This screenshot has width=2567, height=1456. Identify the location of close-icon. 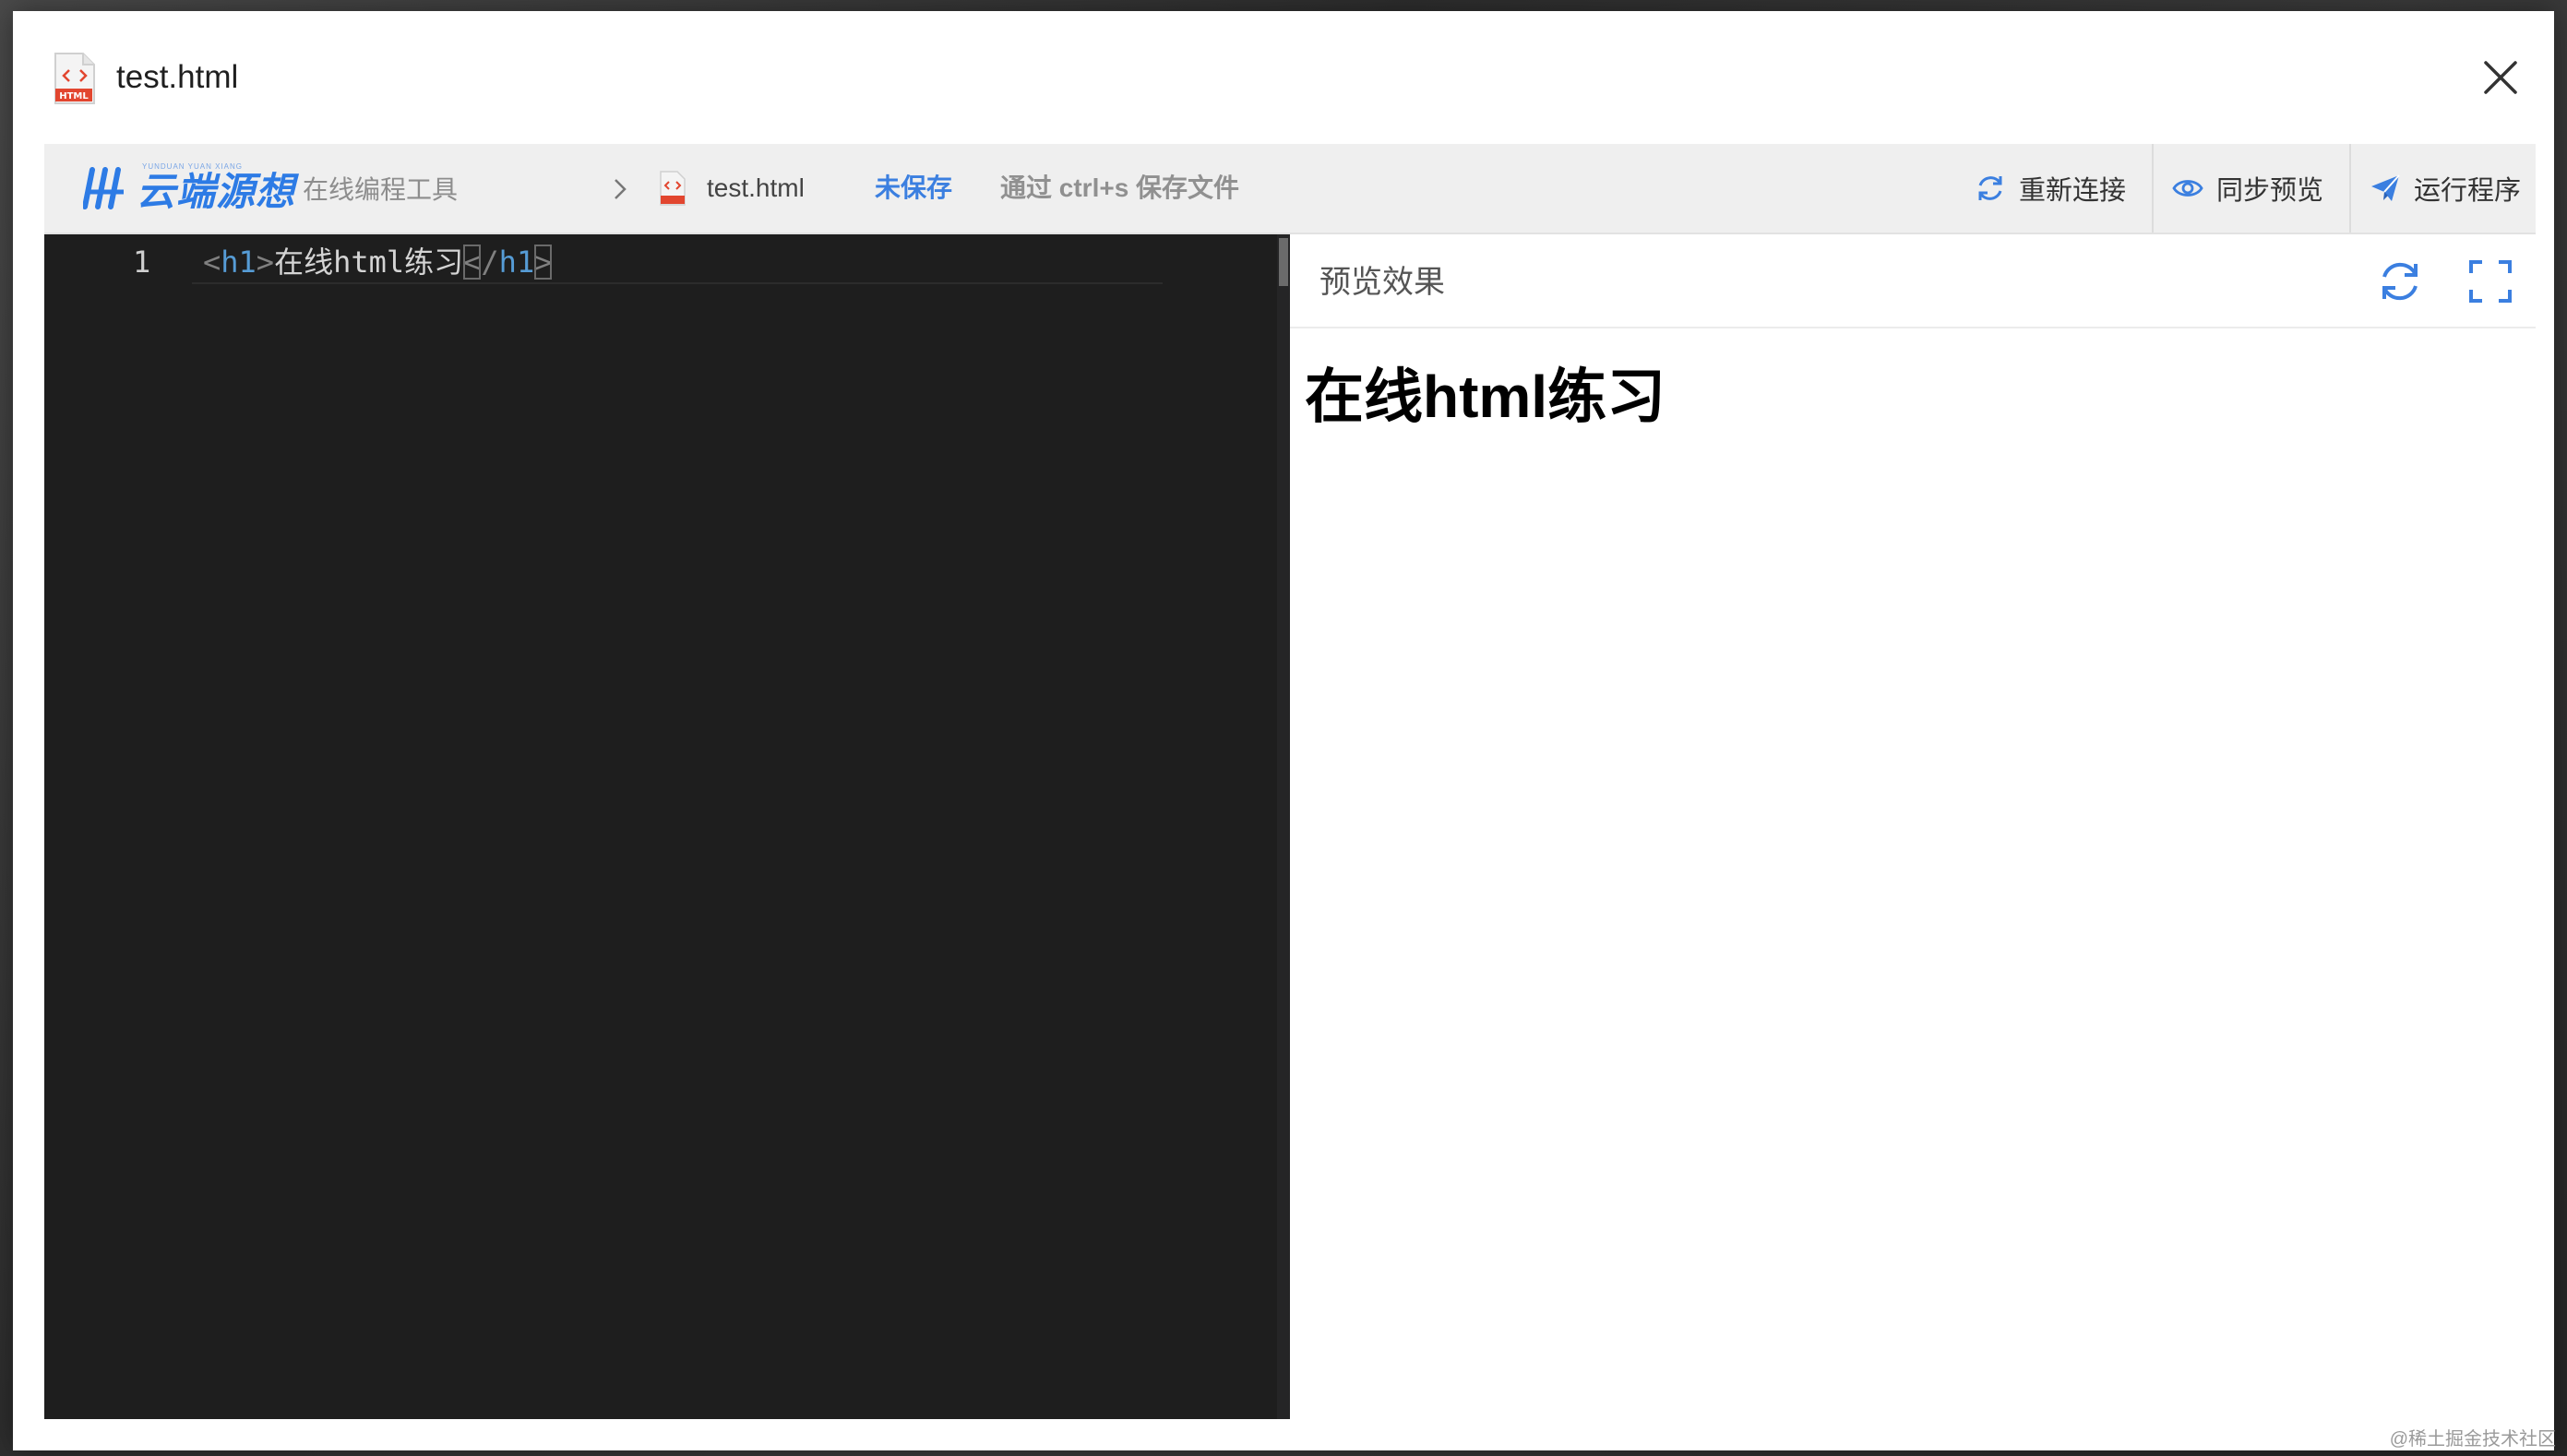
(2500, 77).